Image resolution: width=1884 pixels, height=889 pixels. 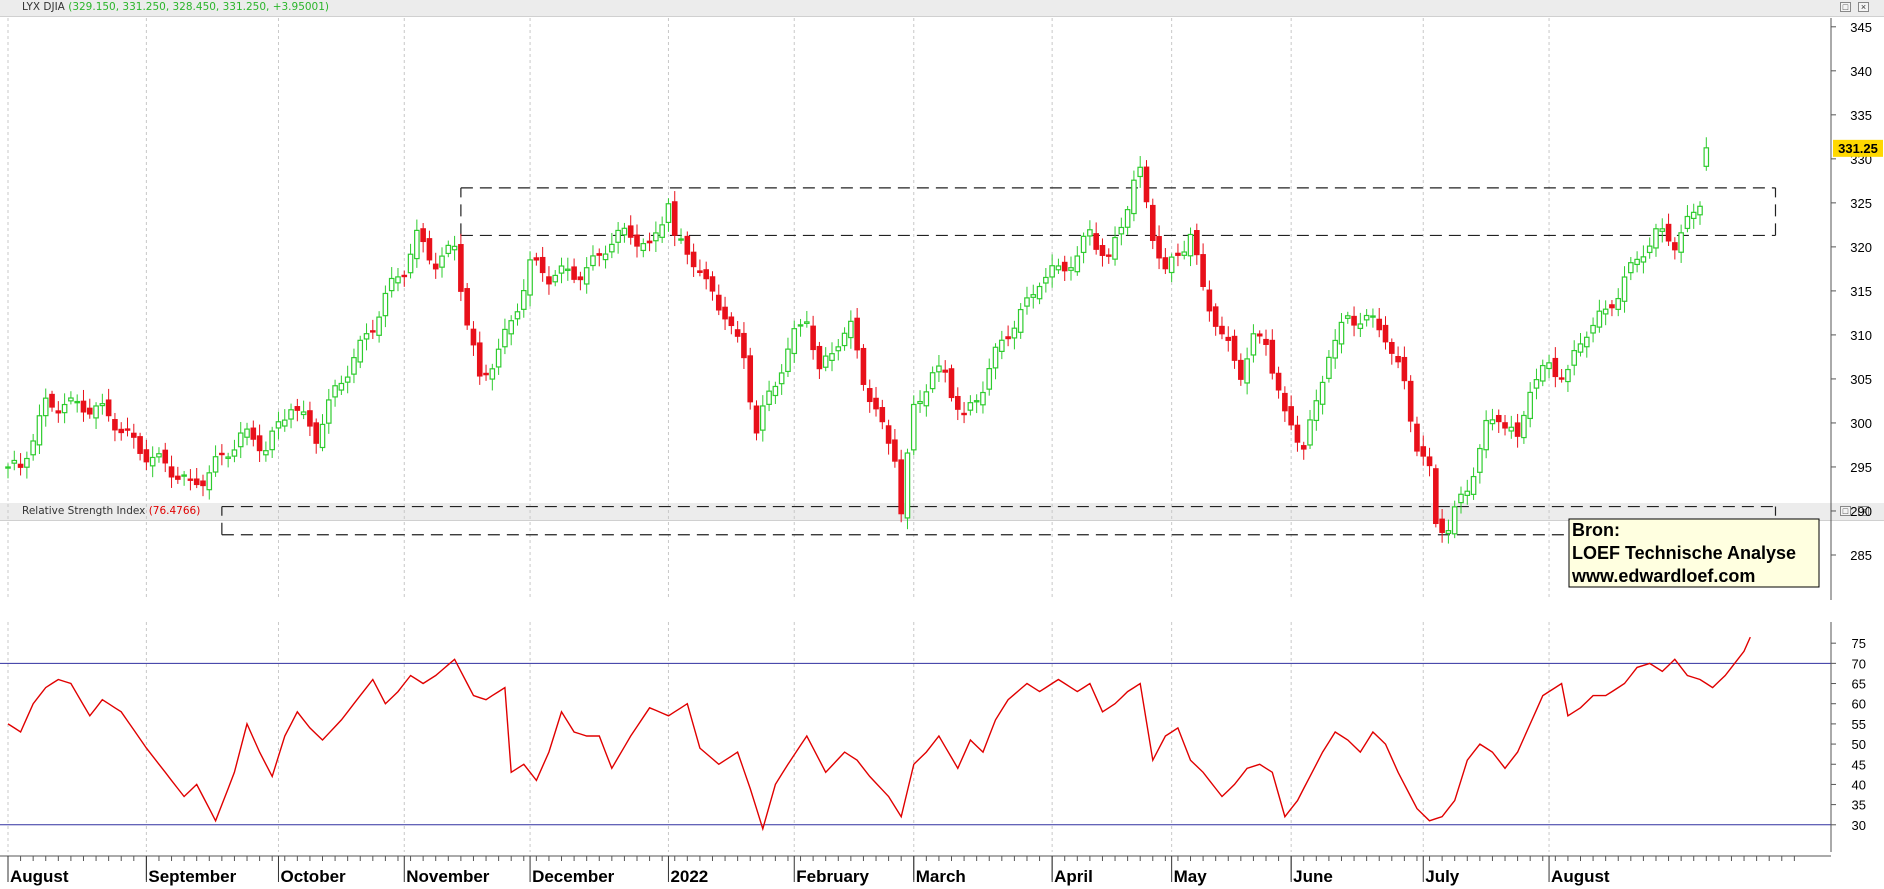 I want to click on source-line-3: www.edwardloef.com, so click(x=1663, y=576).